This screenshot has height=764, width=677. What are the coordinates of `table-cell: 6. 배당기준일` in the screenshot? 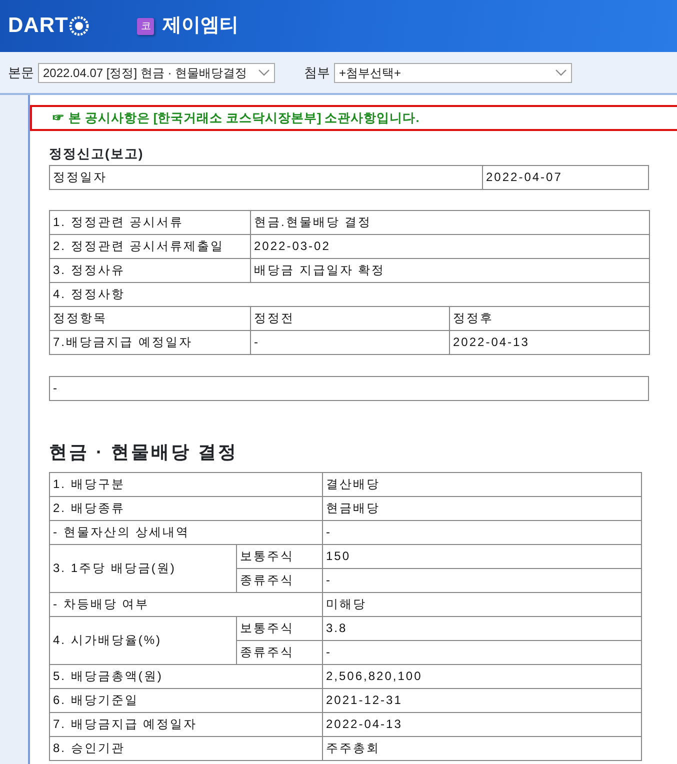 It's located at (186, 700).